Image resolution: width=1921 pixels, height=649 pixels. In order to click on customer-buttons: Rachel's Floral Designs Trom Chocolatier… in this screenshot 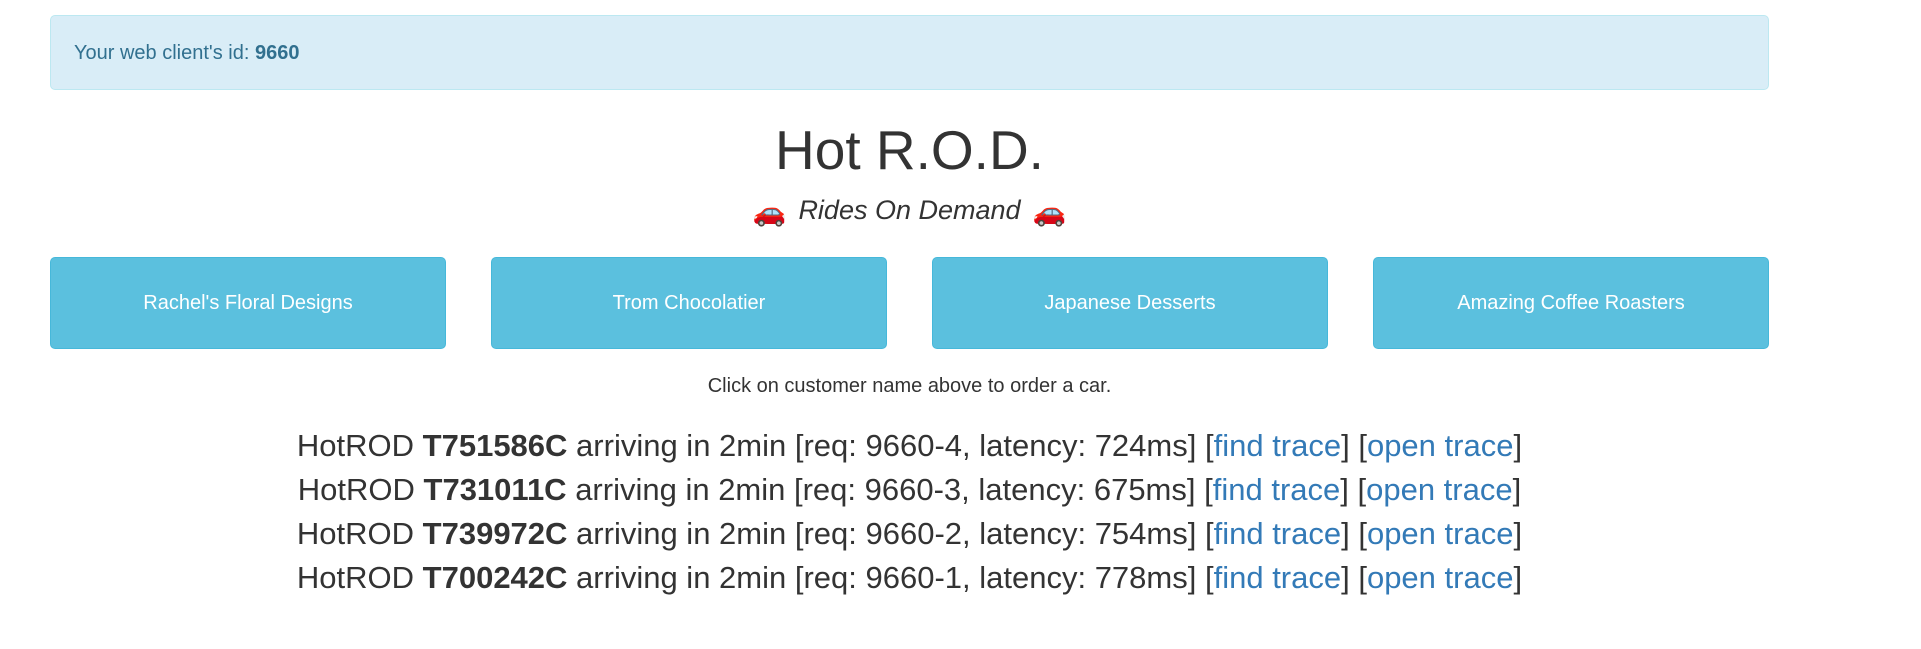, I will do `click(910, 303)`.